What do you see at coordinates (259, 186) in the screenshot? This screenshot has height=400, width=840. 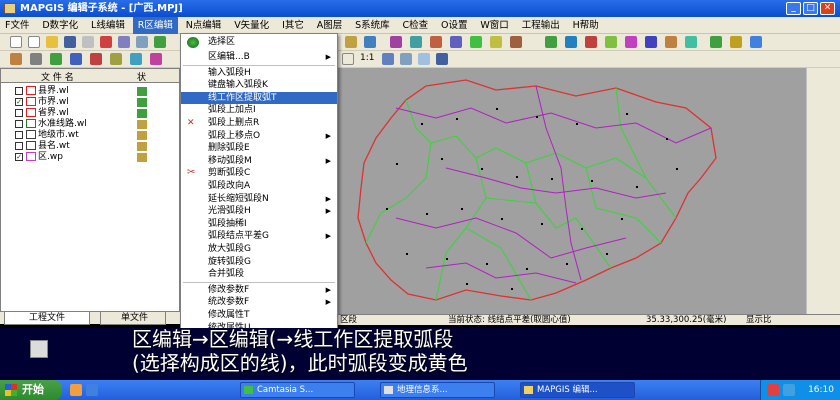 I see `menu-item: 弧段改向A` at bounding box center [259, 186].